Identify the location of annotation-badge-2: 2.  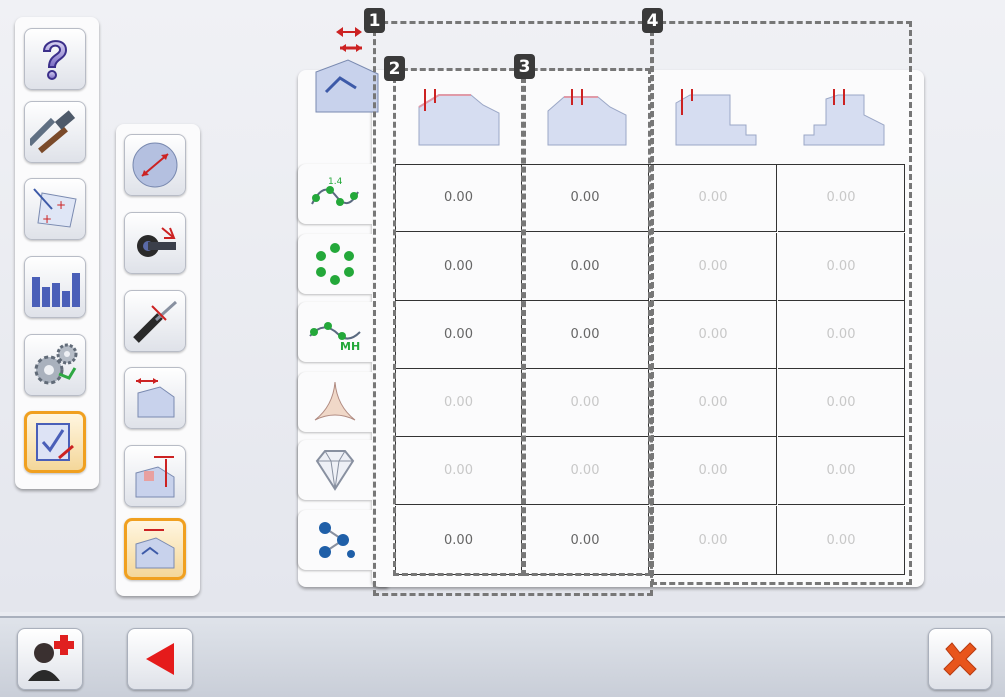
(394, 68).